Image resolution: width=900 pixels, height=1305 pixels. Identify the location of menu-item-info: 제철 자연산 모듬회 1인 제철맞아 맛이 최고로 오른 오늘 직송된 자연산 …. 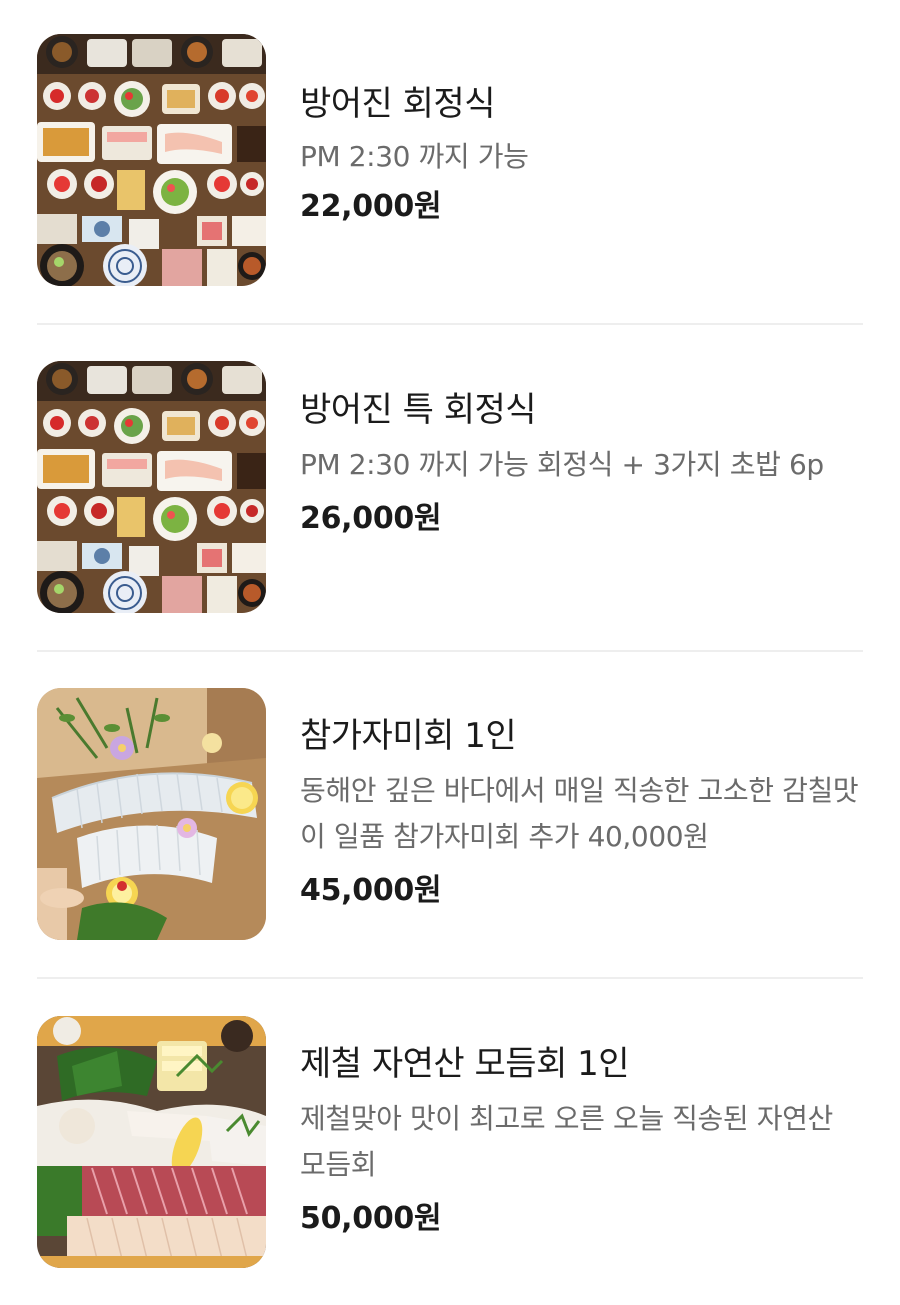
(580, 1141).